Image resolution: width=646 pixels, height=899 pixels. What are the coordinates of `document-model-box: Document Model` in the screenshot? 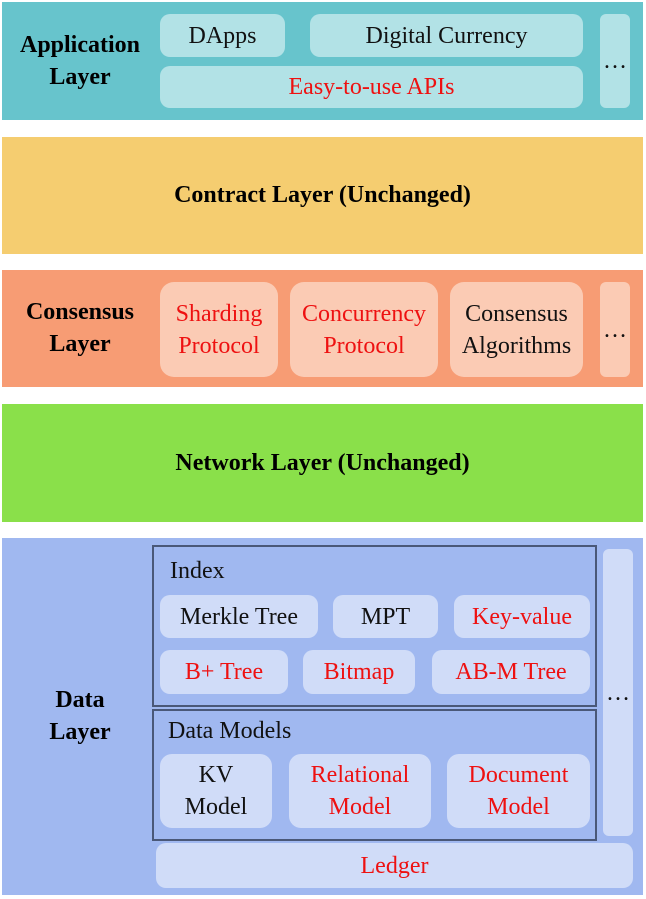 It's located at (518, 791).